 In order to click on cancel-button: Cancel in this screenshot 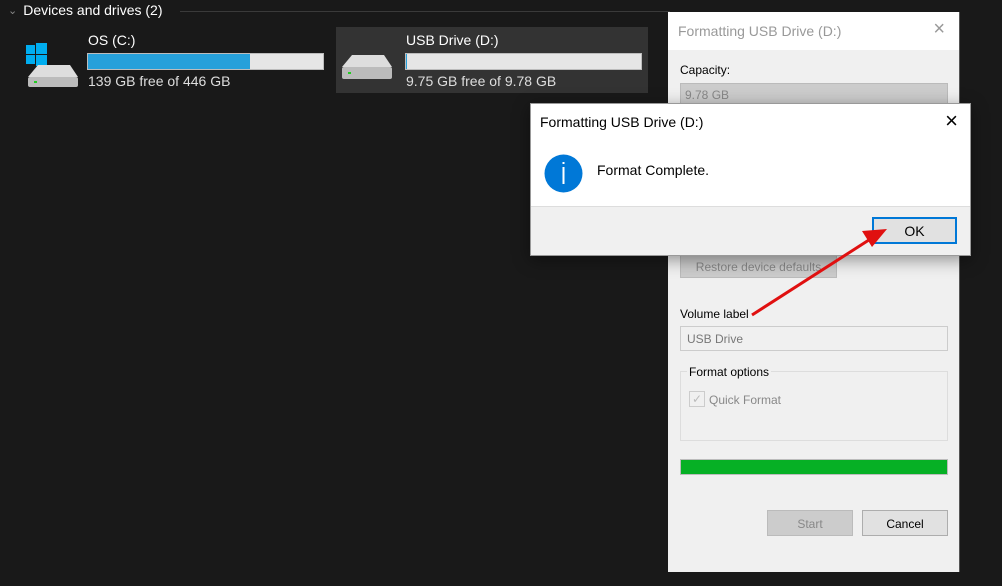, I will do `click(905, 523)`.